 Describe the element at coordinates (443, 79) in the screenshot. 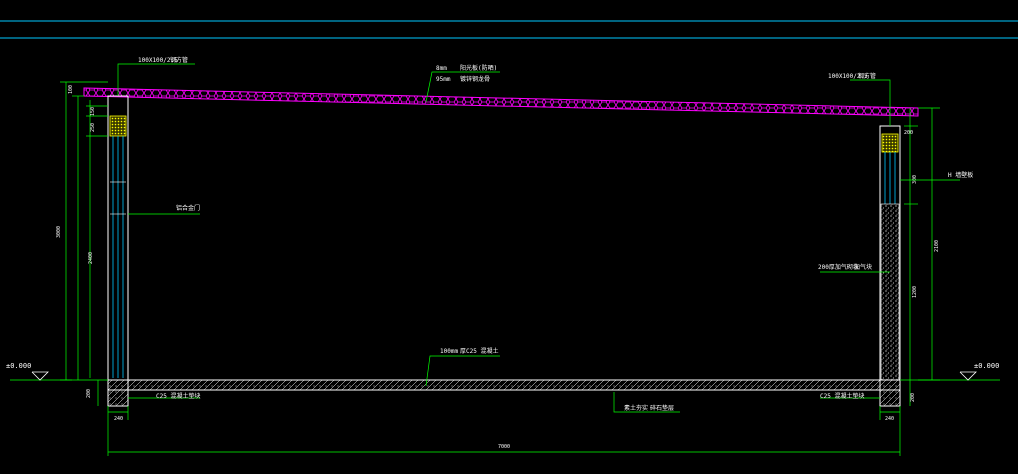

I see `label-roof-spec-2: 95mm` at that location.